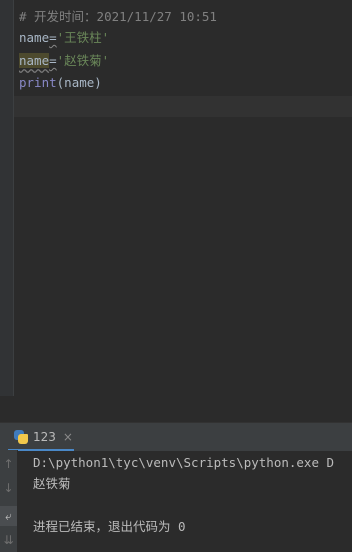 The height and width of the screenshot is (552, 352). What do you see at coordinates (38, 82) in the screenshot?
I see `builtin-function: print` at bounding box center [38, 82].